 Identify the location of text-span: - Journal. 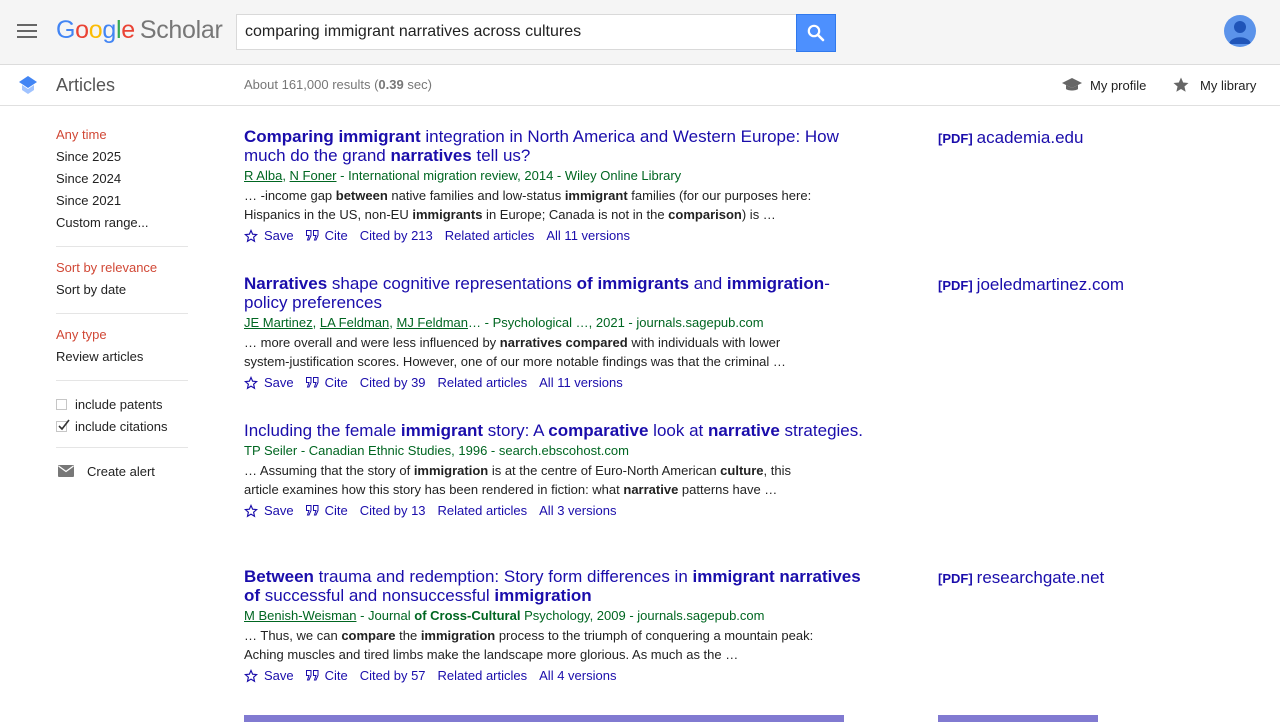
(385, 615).